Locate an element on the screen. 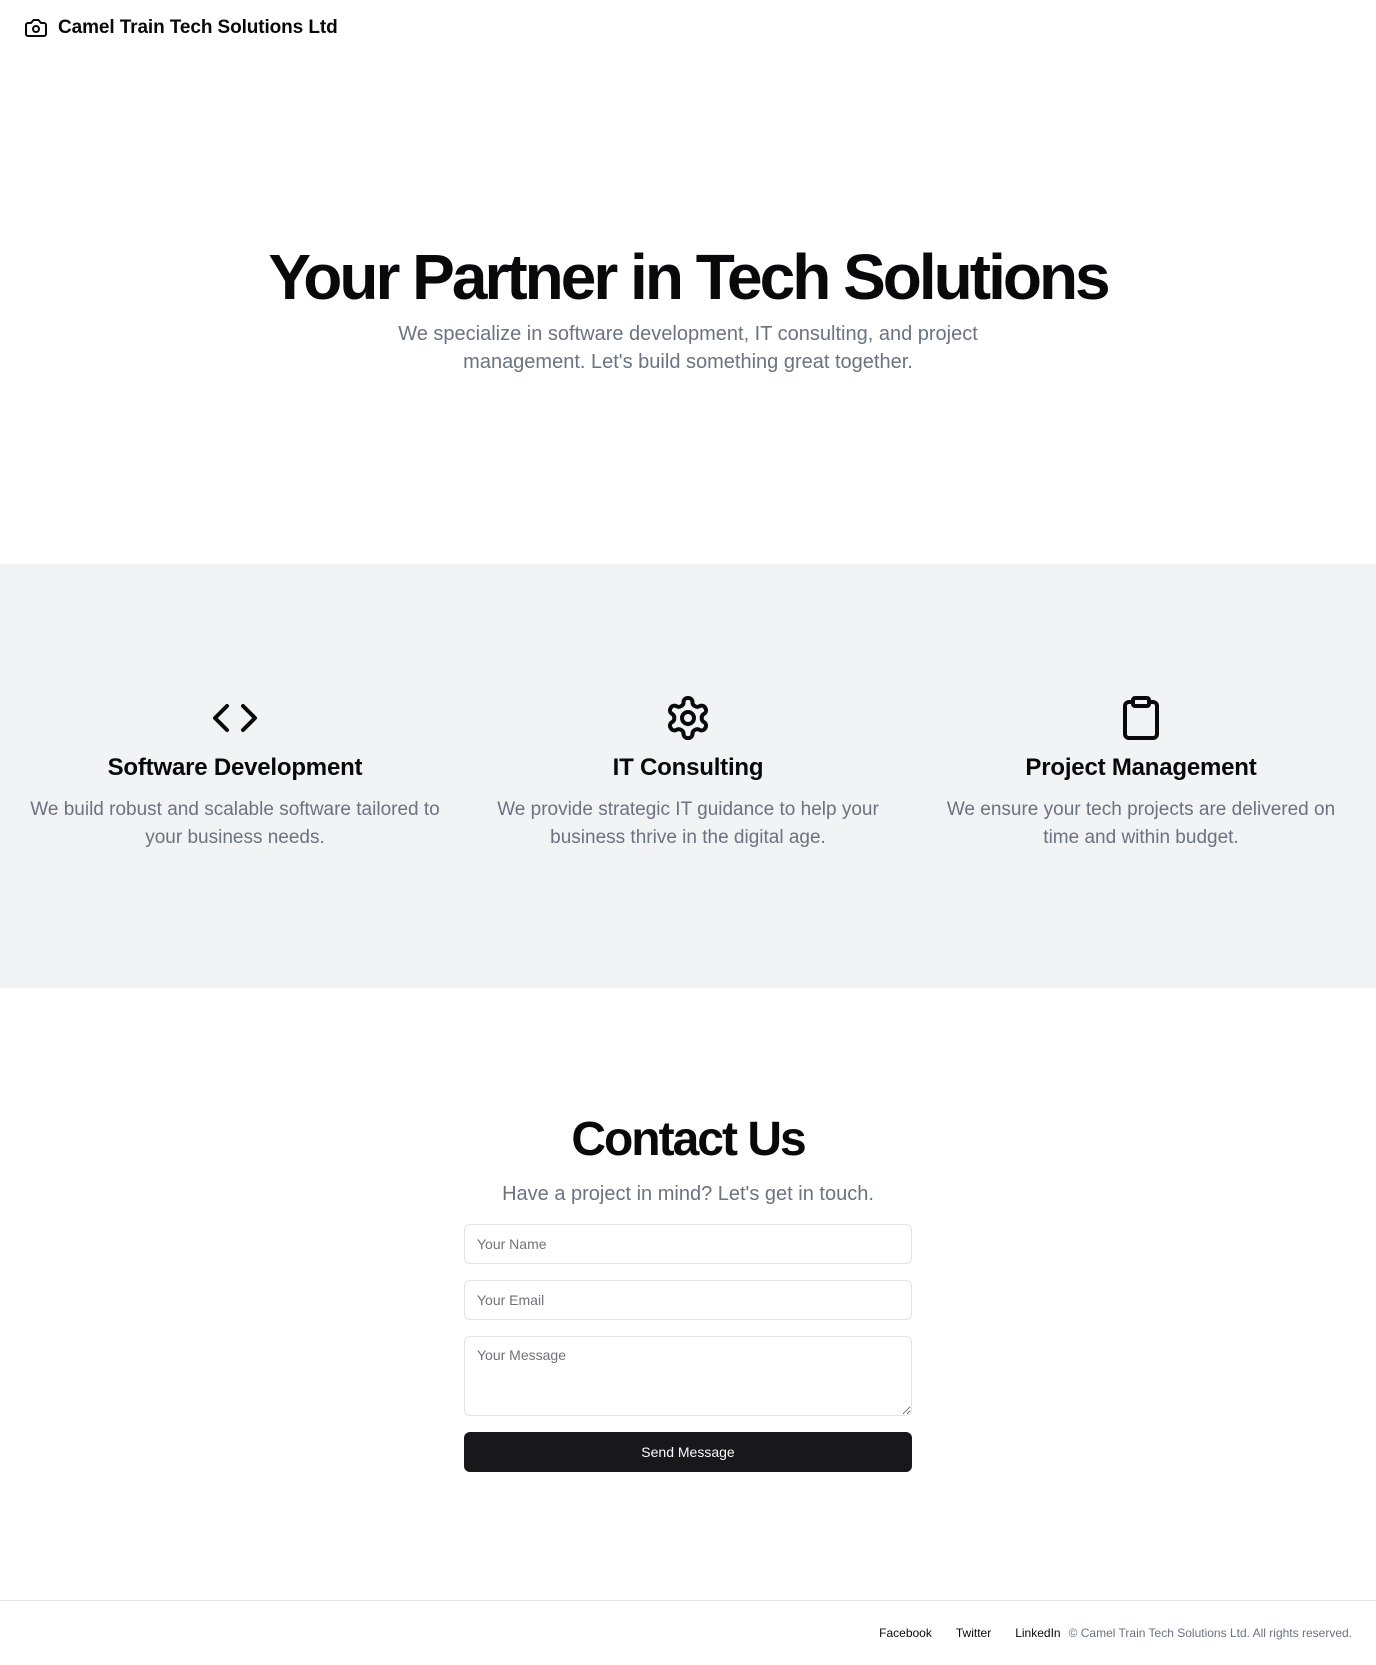 This screenshot has height=1665, width=1376. twitter-link: Twitter is located at coordinates (973, 1633).